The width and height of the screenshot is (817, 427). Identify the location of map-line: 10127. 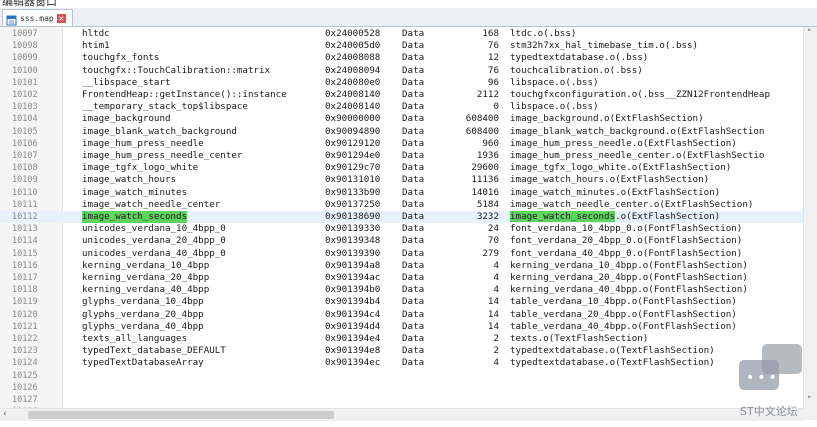
(401, 400).